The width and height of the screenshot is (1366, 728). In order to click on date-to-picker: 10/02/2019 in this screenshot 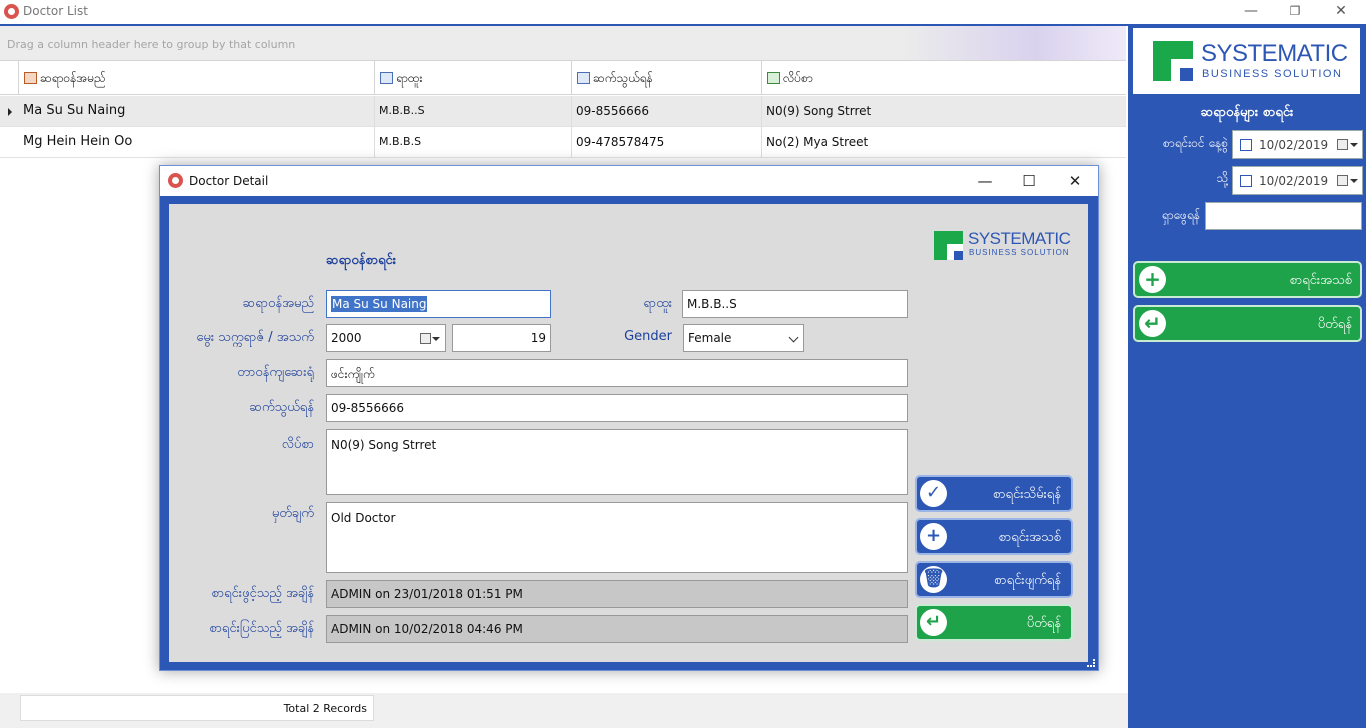, I will do `click(1297, 180)`.